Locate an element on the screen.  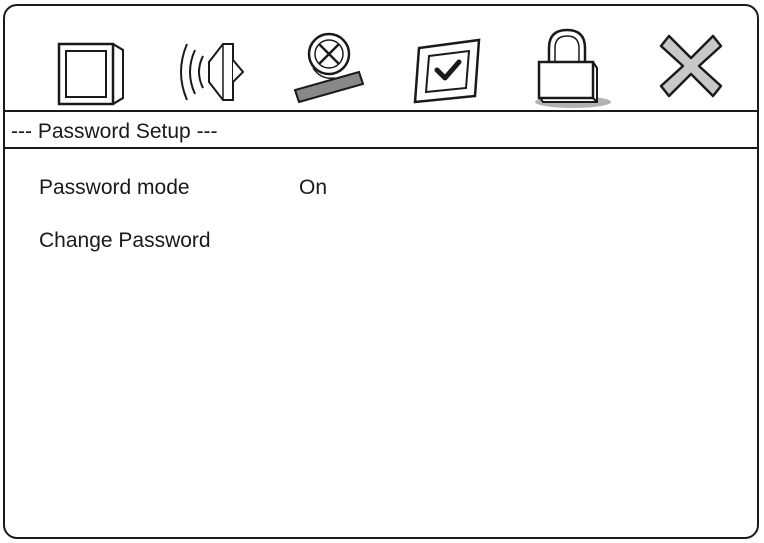
tab-video is located at coordinates (91, 64).